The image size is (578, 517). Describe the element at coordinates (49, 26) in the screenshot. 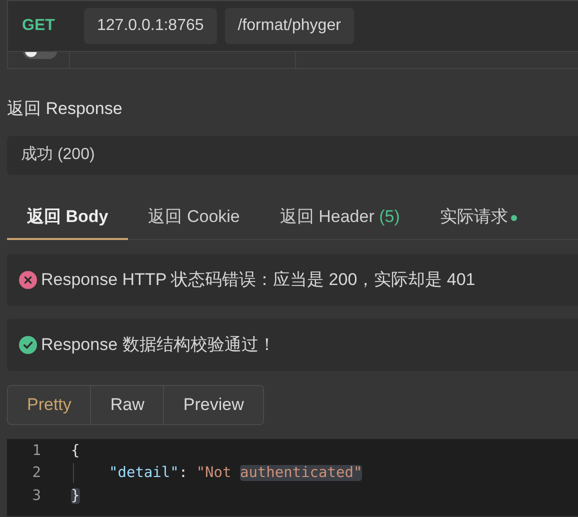

I see `method-label: GET` at that location.